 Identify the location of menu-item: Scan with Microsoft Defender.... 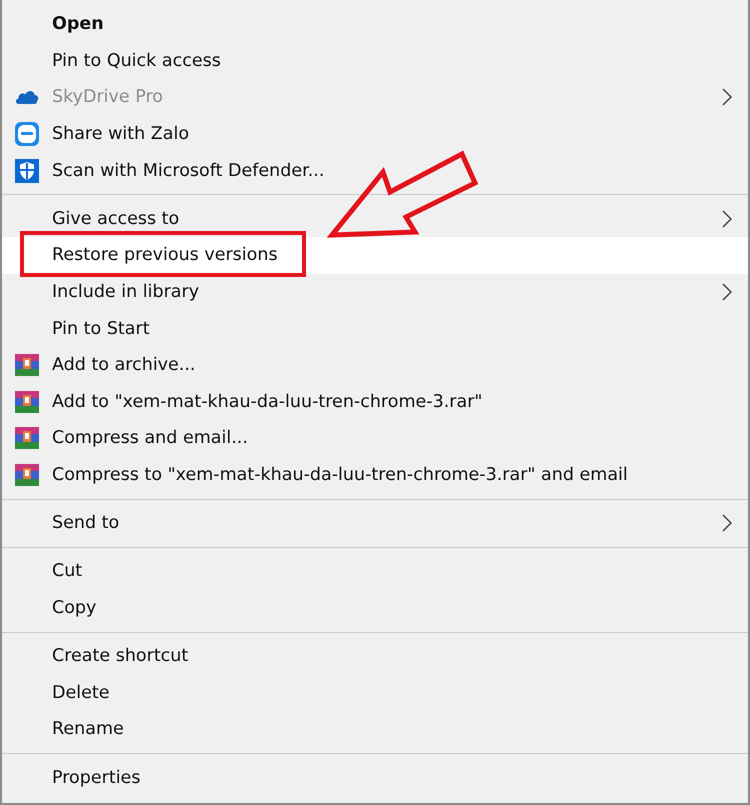
(375, 170).